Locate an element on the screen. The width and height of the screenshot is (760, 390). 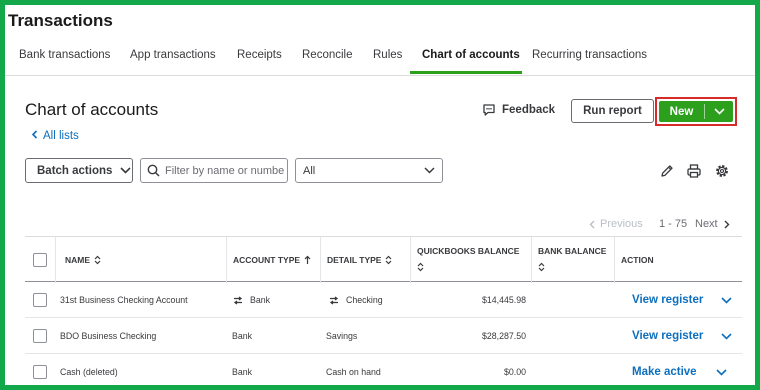
search-input is located at coordinates (225, 170).